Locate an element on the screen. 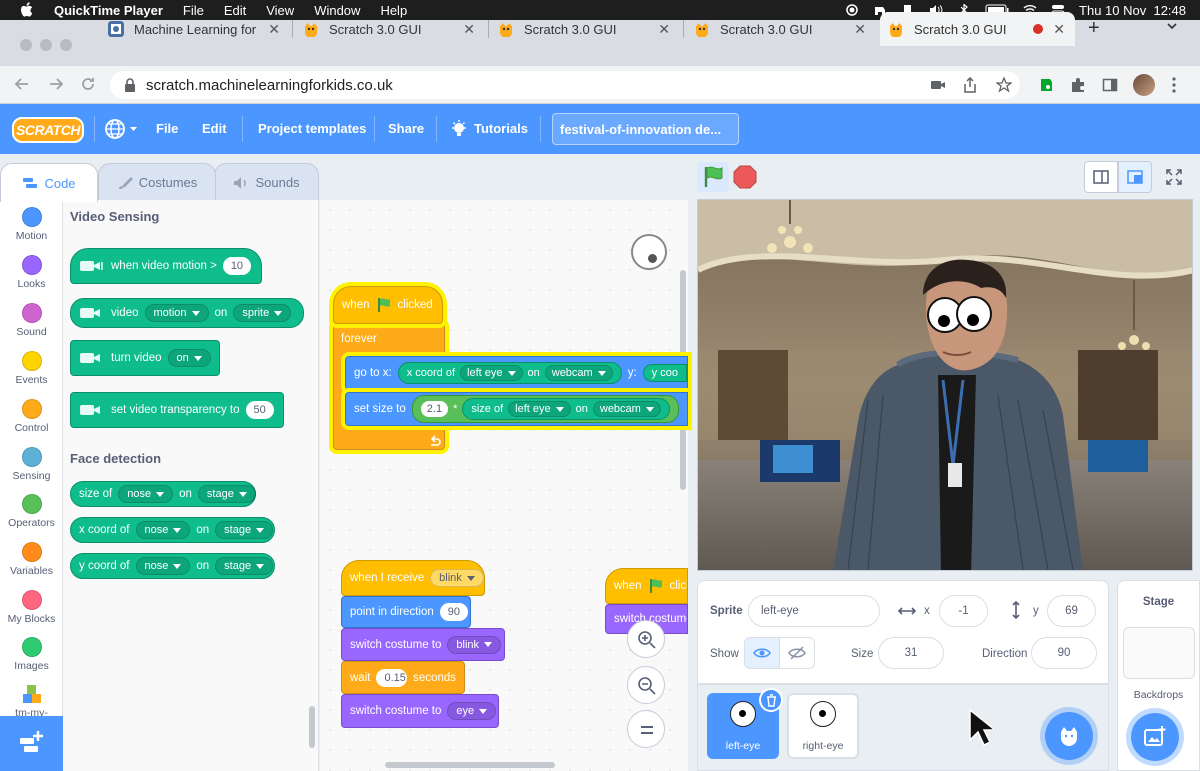 Image resolution: width=1200 pixels, height=771 pixels. show-visible-button is located at coordinates (762, 653).